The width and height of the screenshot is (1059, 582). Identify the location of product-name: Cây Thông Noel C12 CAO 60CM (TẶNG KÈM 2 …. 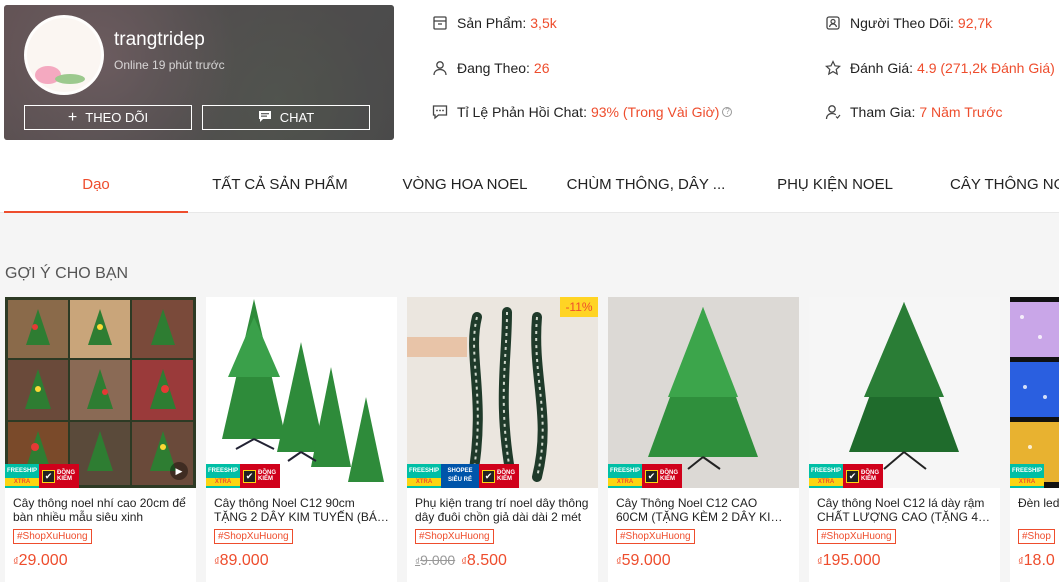
(699, 510).